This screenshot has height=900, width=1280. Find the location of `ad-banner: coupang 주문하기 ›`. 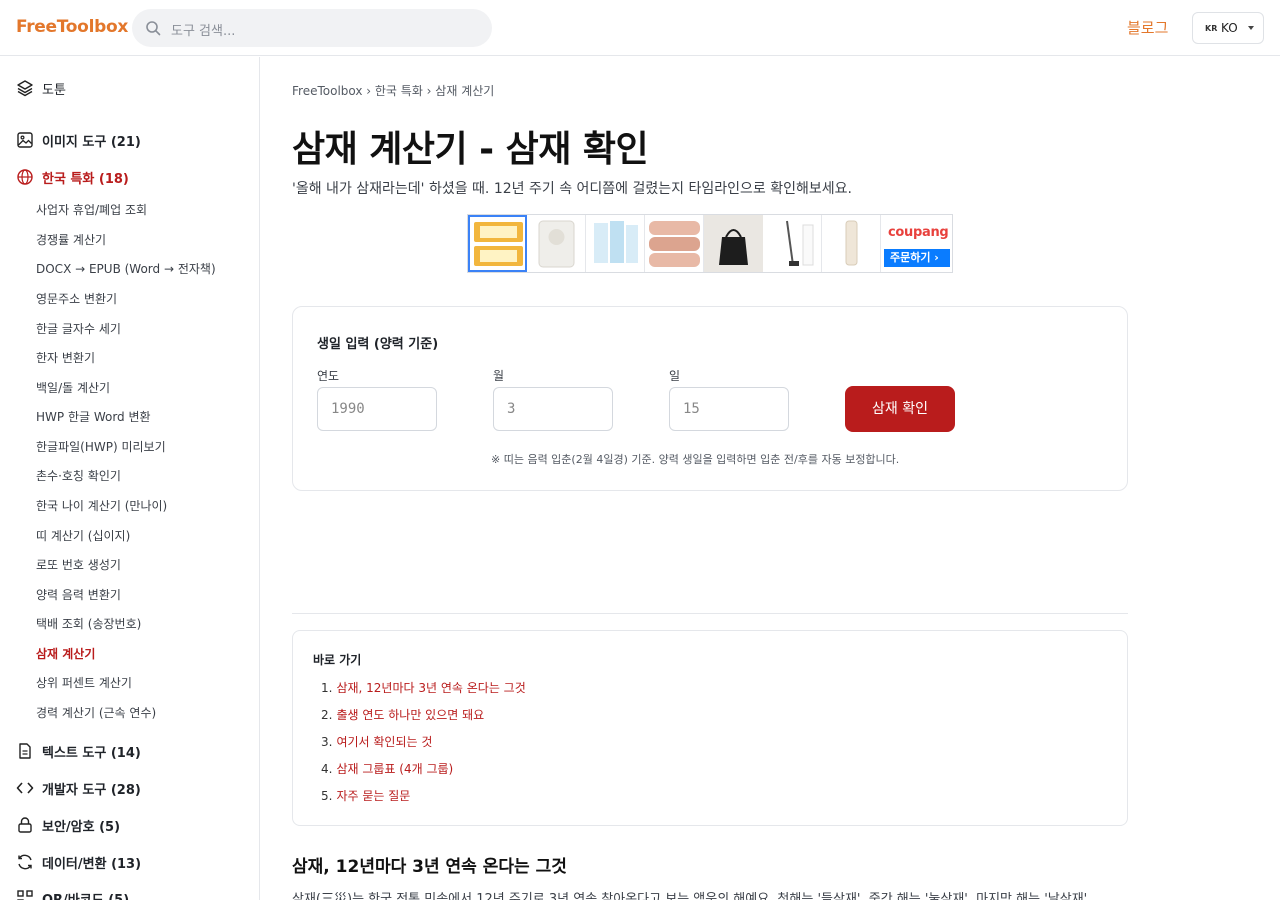

ad-banner: coupang 주문하기 › is located at coordinates (710, 243).